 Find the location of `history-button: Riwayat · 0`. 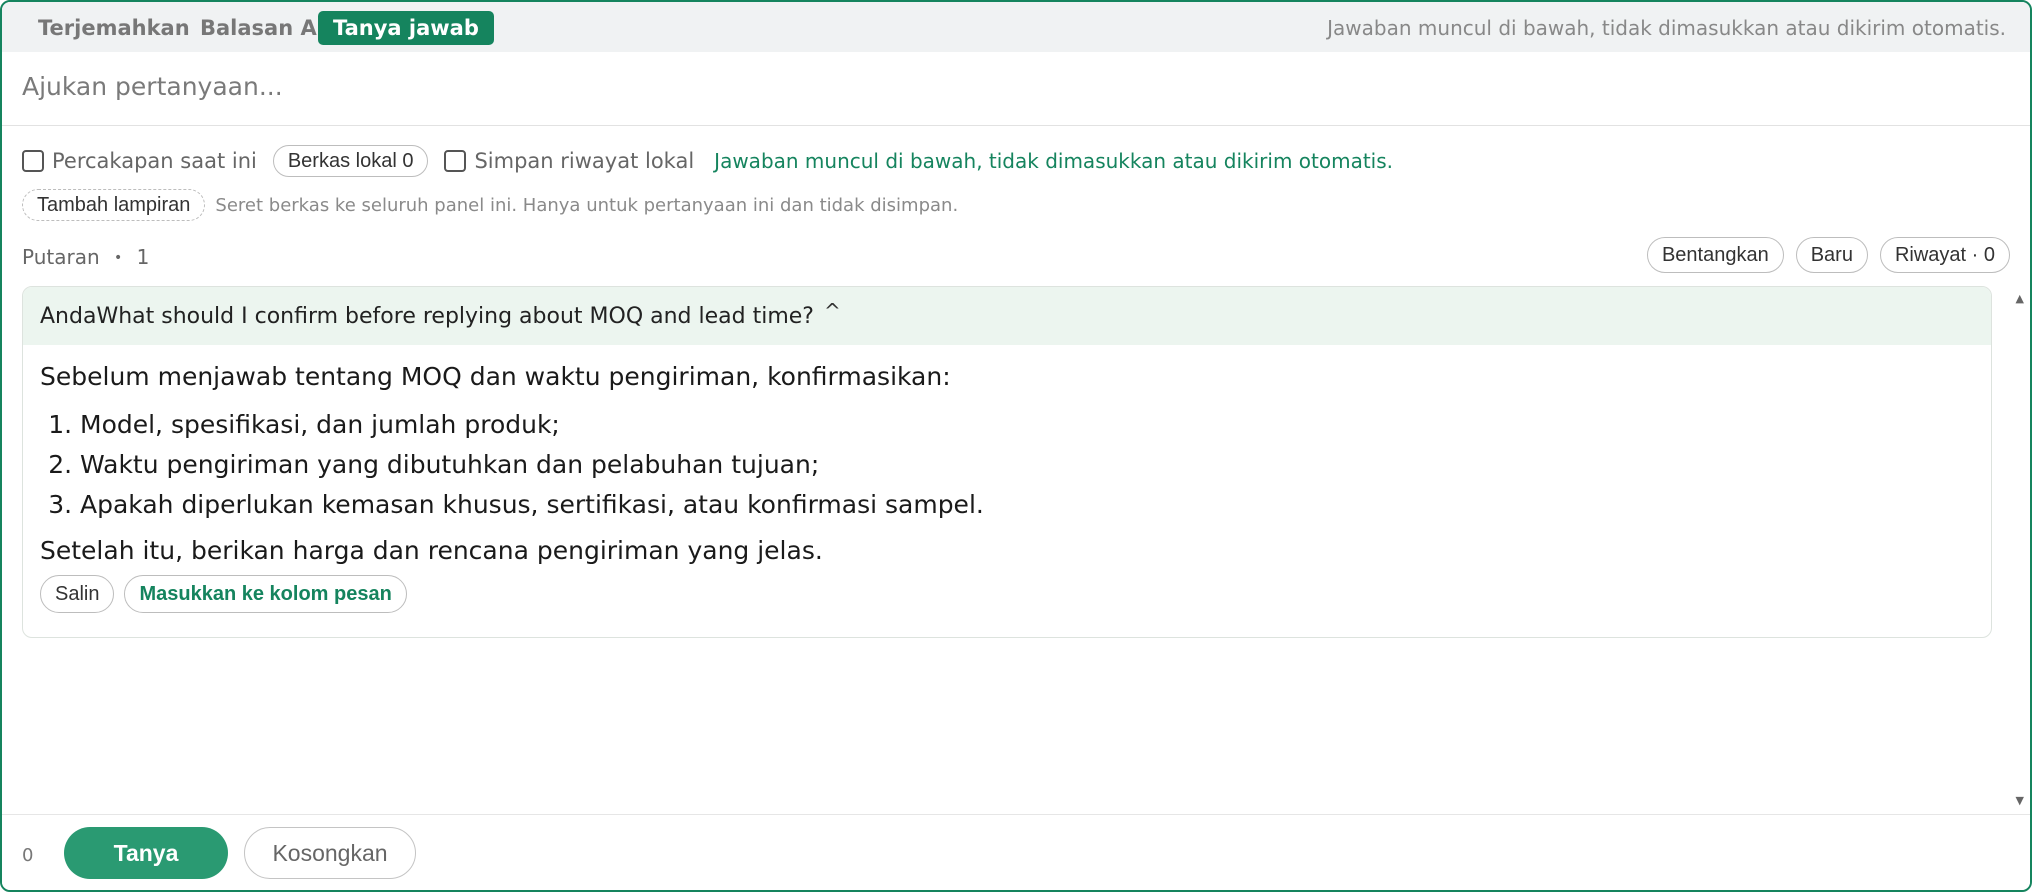

history-button: Riwayat · 0 is located at coordinates (1944, 255).